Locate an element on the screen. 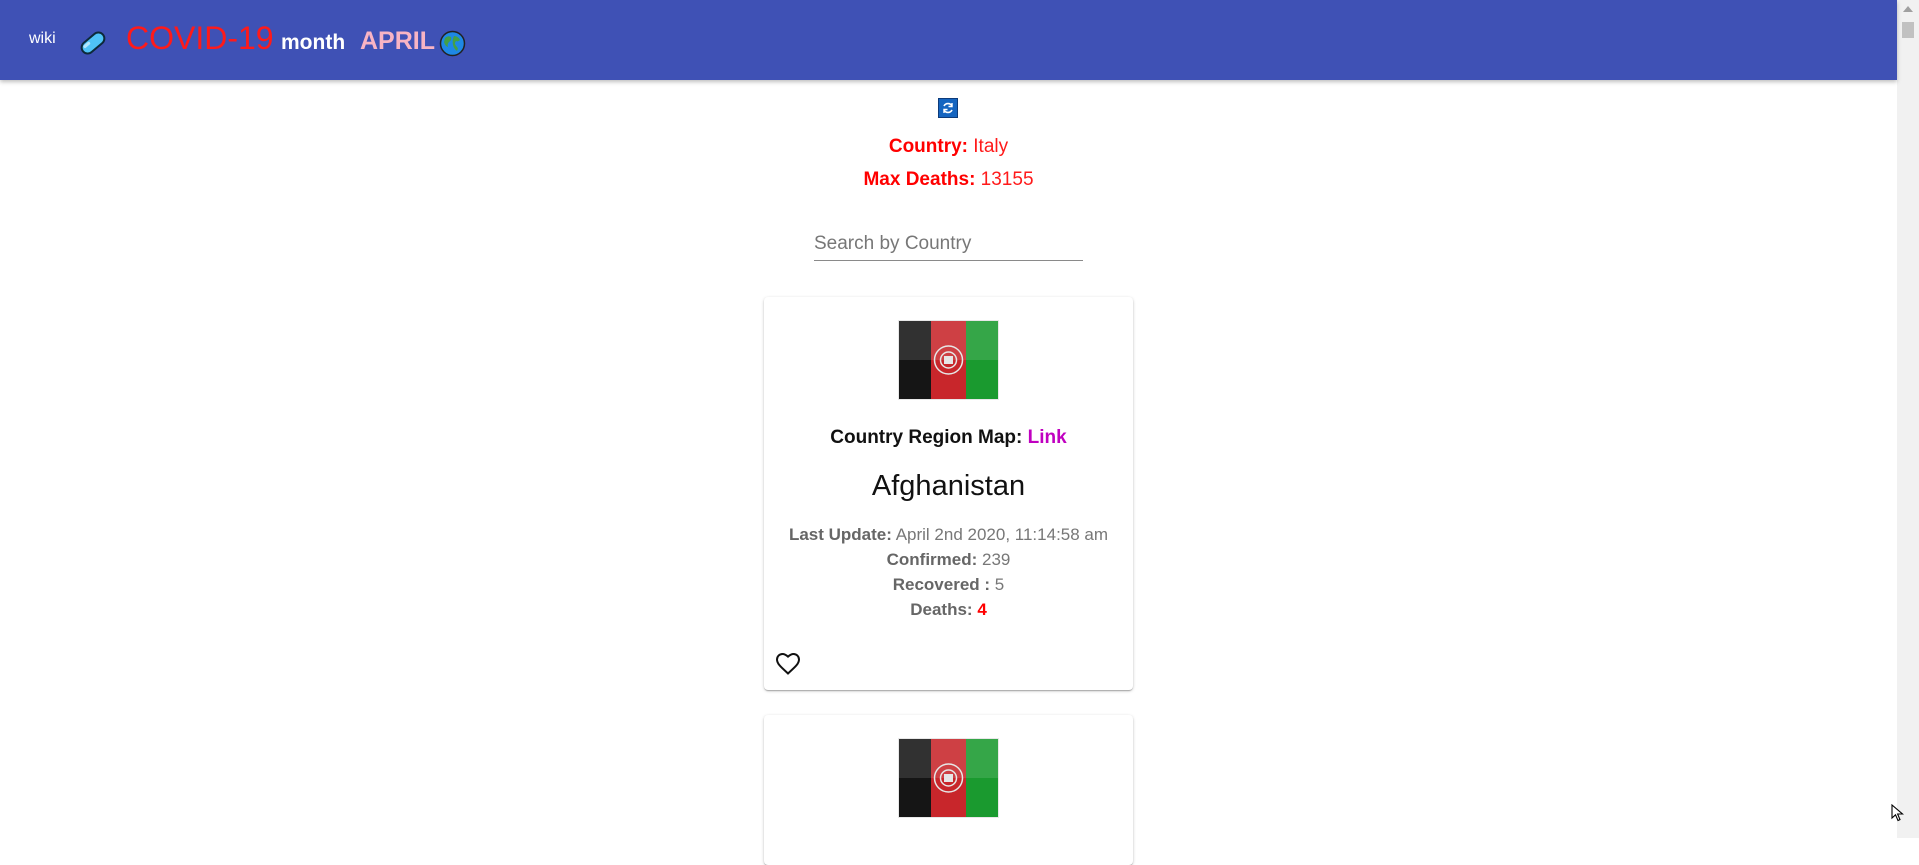  scrollbar-thumb is located at coordinates (1908, 30).